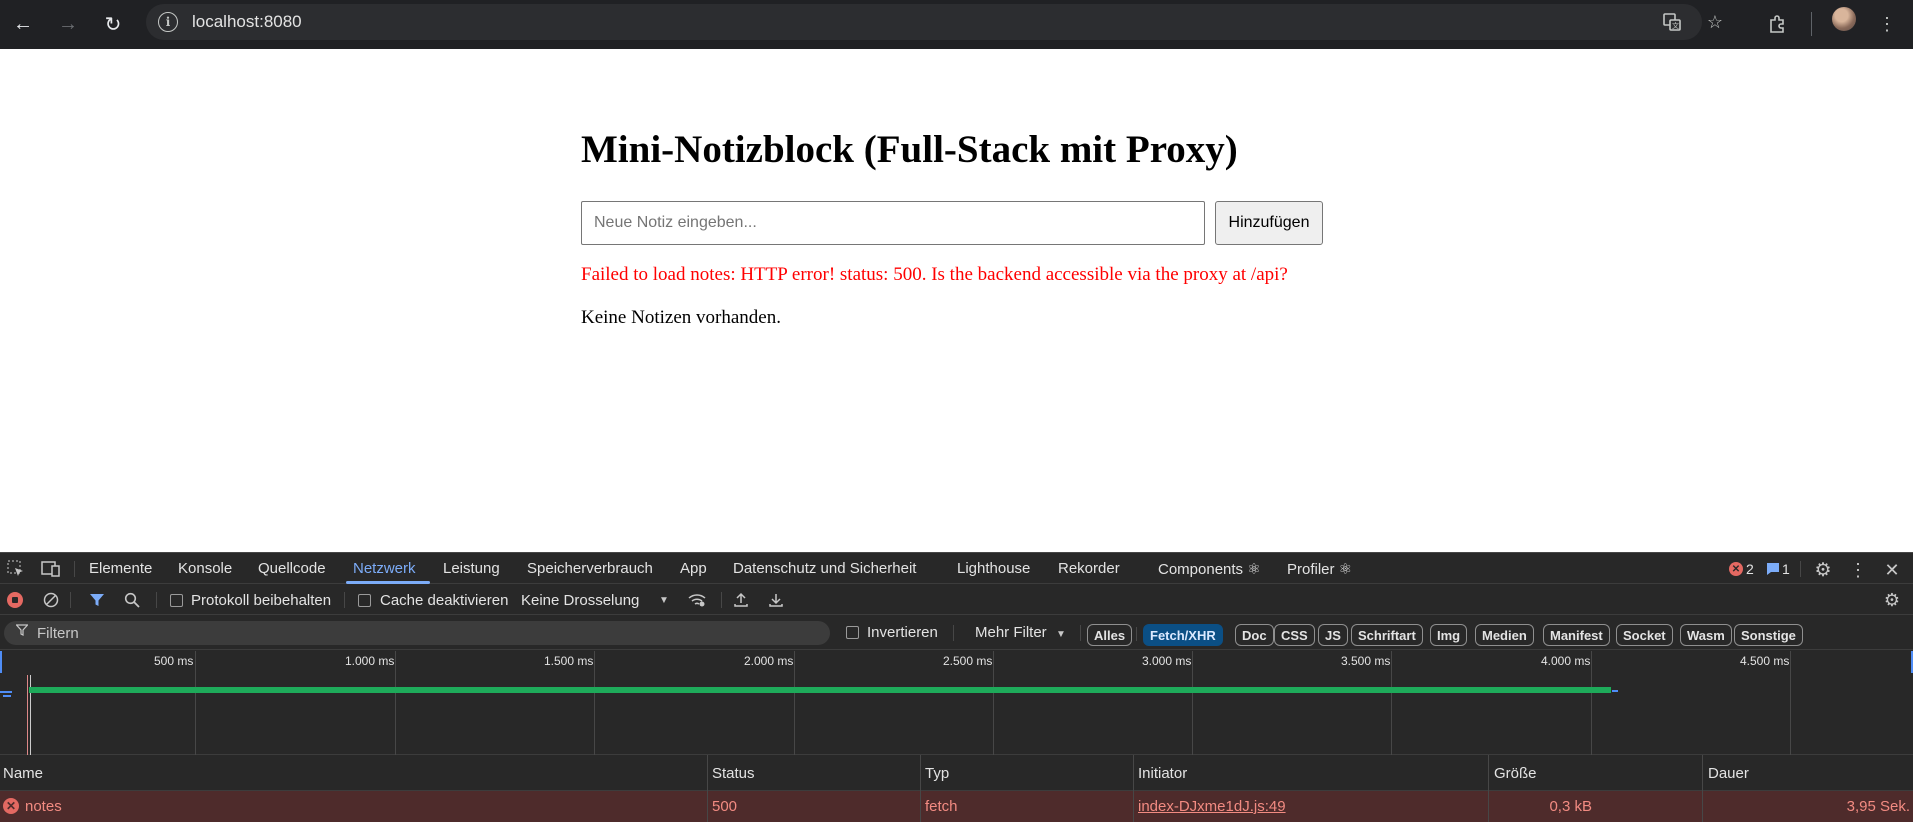 The width and height of the screenshot is (1913, 822). Describe the element at coordinates (1269, 223) in the screenshot. I see `add-note-button: Hinzufügen` at that location.